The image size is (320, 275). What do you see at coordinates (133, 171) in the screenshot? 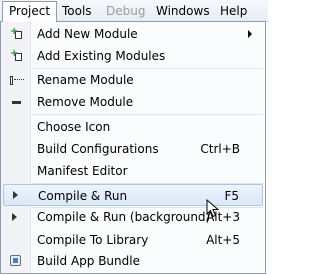
I see `menu-item-manifest-editor: Manifest Editor` at bounding box center [133, 171].